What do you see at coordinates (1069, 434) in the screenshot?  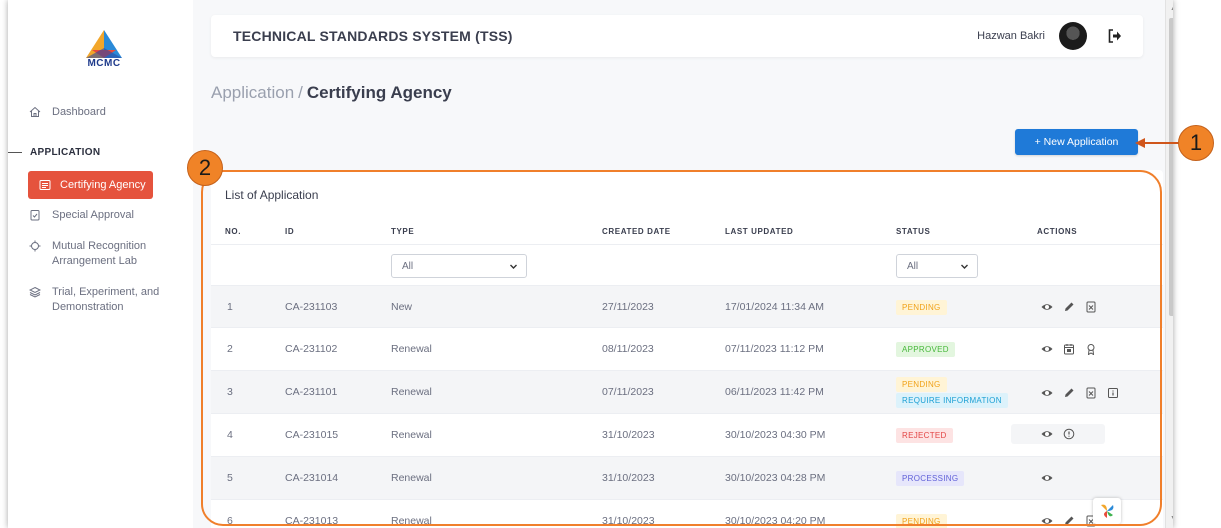 I see `info-circle-icon` at bounding box center [1069, 434].